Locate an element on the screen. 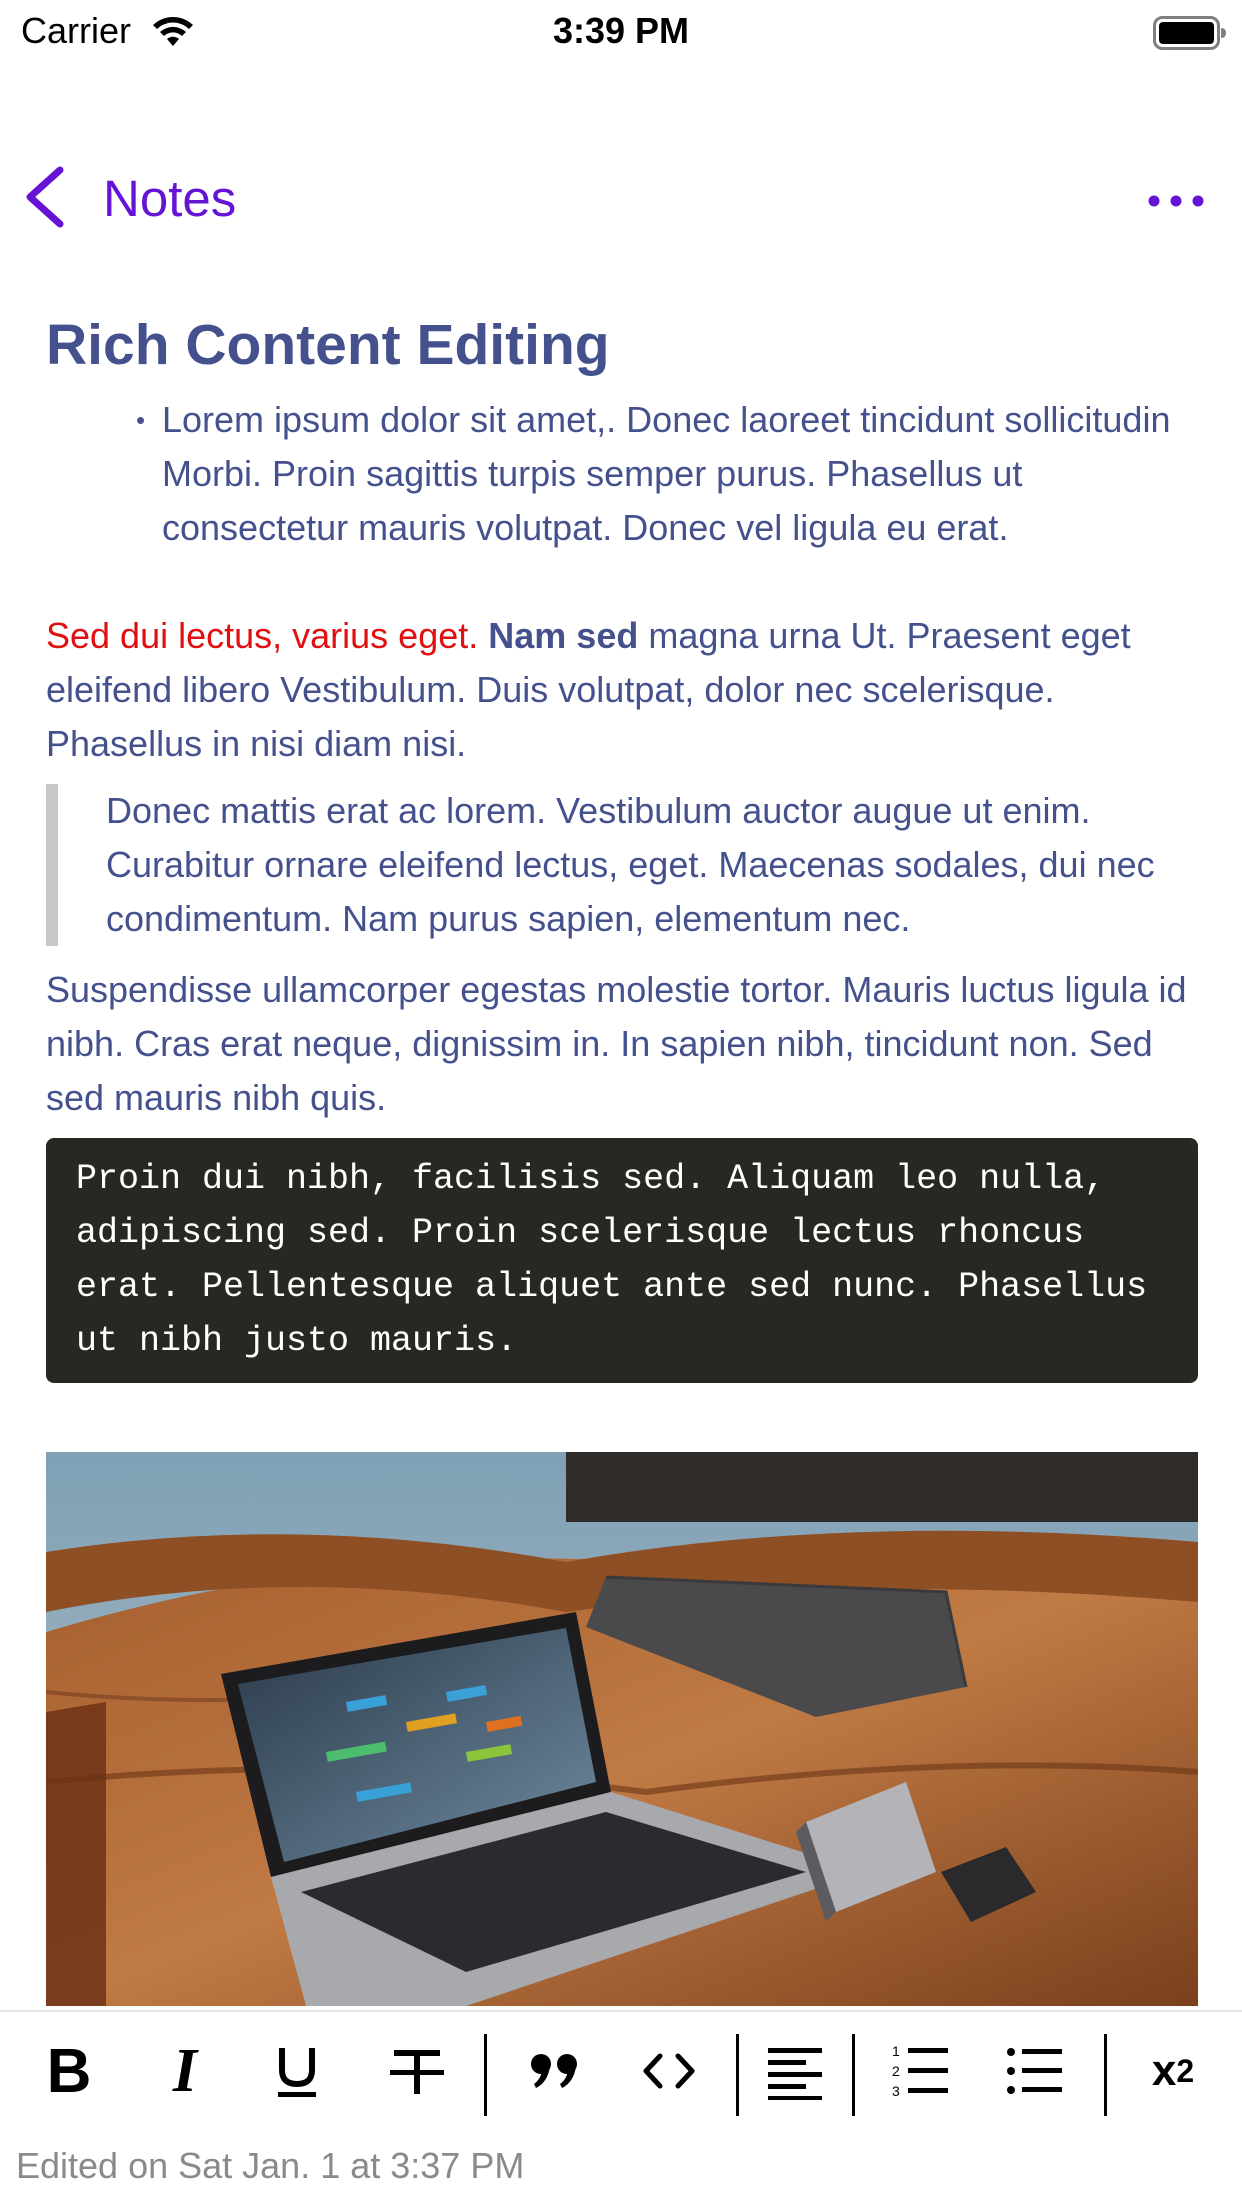 The image size is (1242, 2208). status-bar: Carrier 3:39 PM is located at coordinates (621, 31).